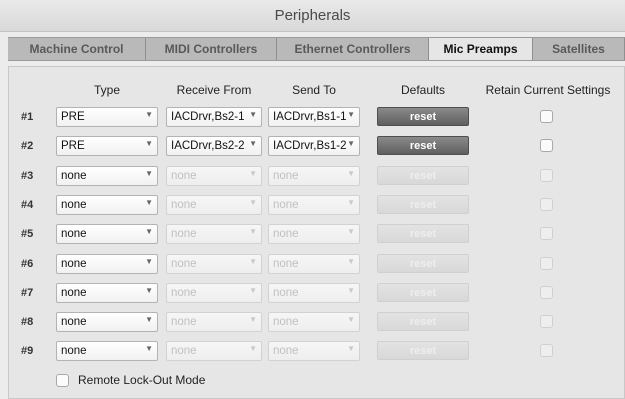 This screenshot has width=625, height=399. Describe the element at coordinates (27, 205) in the screenshot. I see `row-number: #4` at that location.